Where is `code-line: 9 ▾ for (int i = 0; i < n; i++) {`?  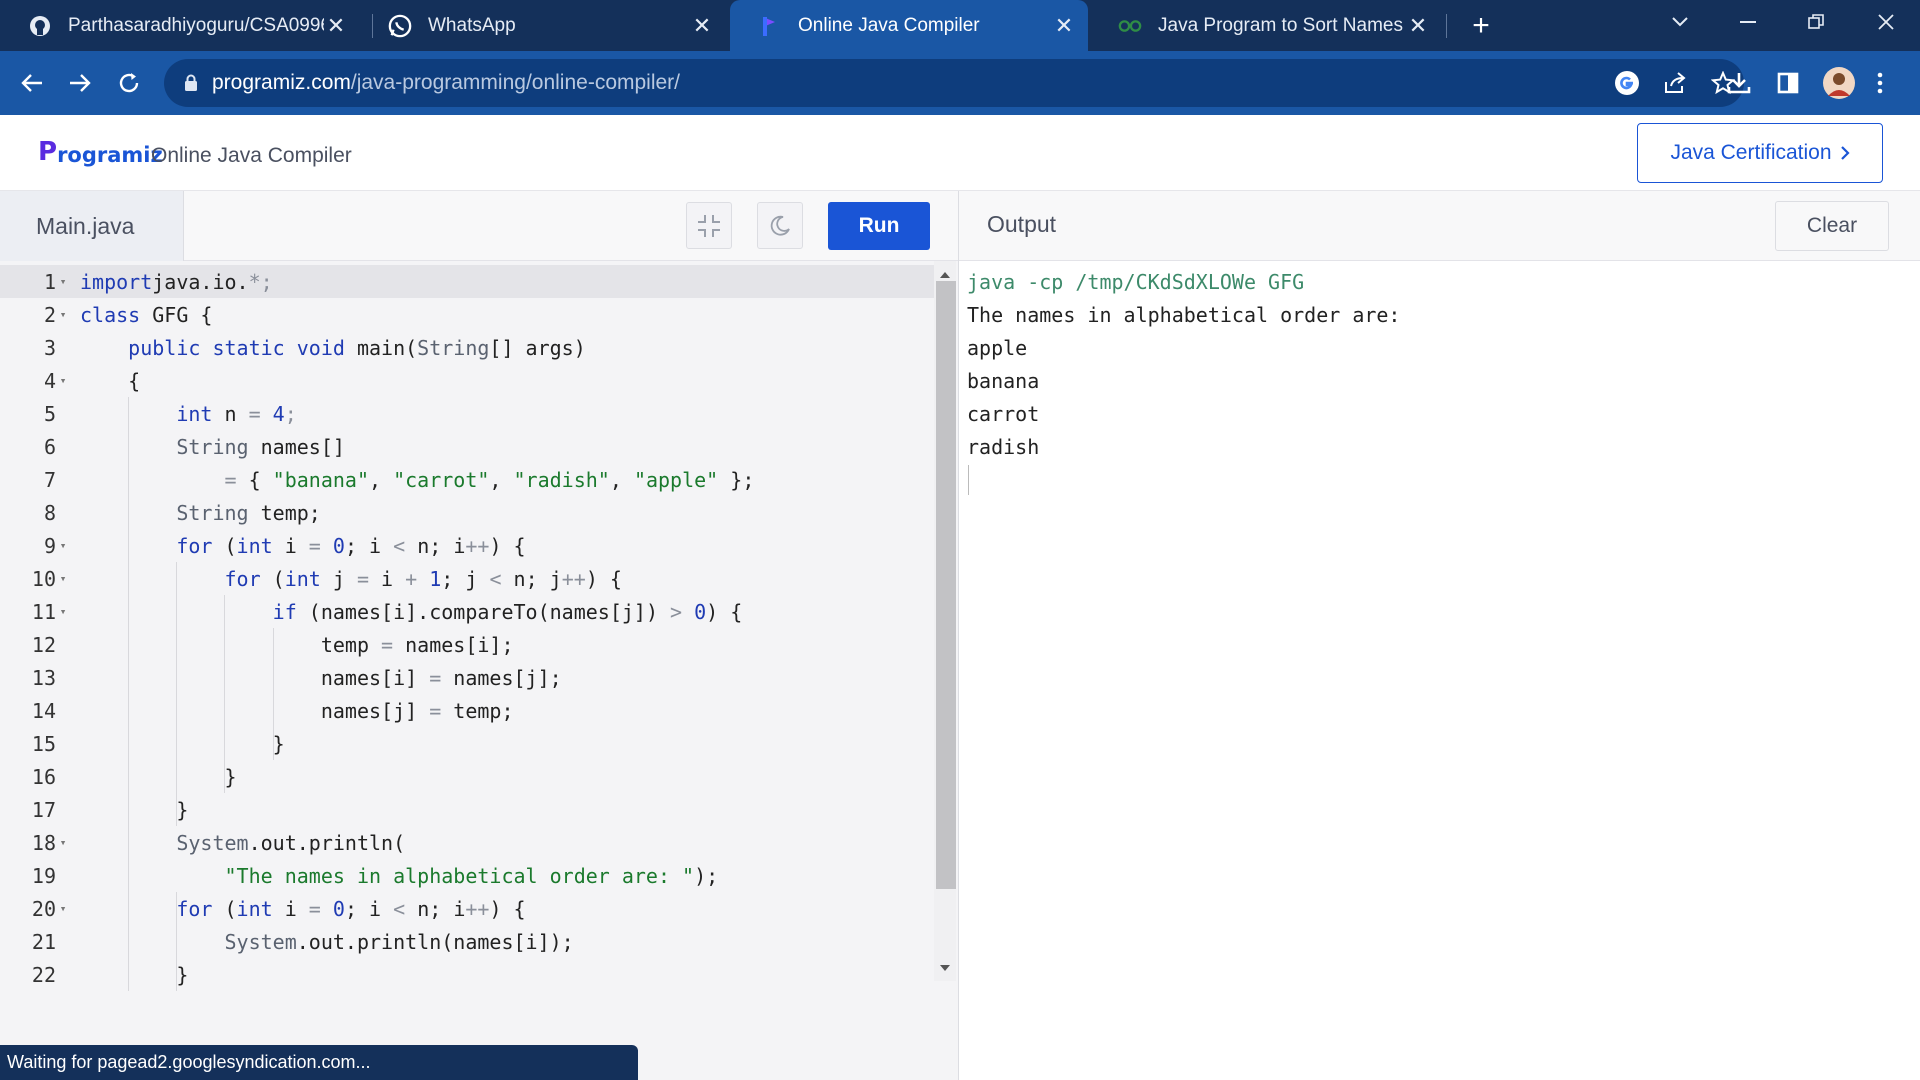 code-line: 9 ▾ for (int i = 0; i < n; i++) { is located at coordinates (467, 545).